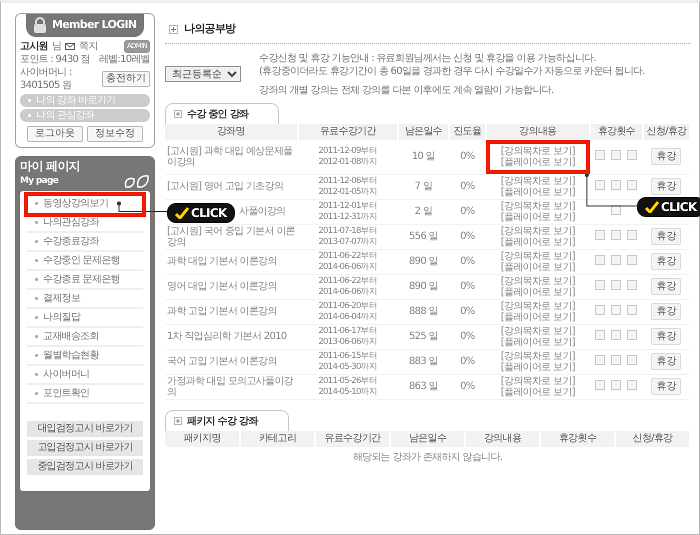  I want to click on course-name: 가정과학 대입 모의고사풀이강의, so click(231, 386).